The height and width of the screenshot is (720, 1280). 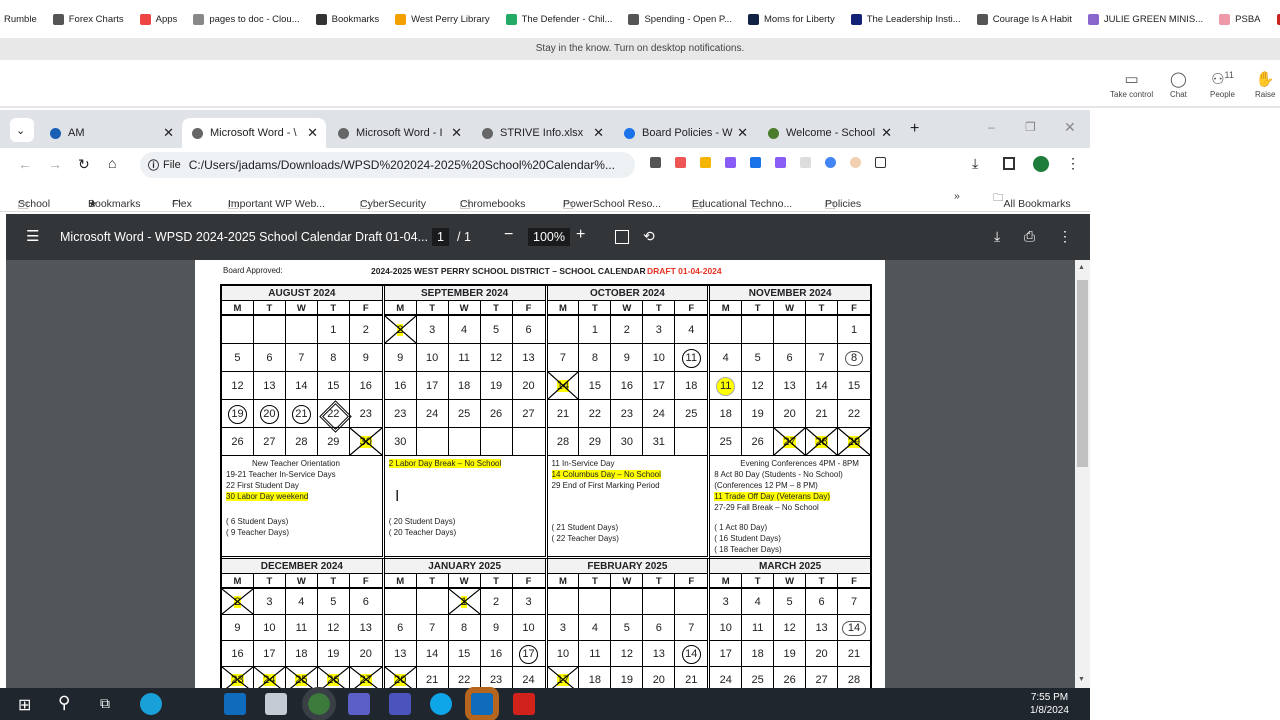 What do you see at coordinates (400, 704) in the screenshot?
I see `teams-icon` at bounding box center [400, 704].